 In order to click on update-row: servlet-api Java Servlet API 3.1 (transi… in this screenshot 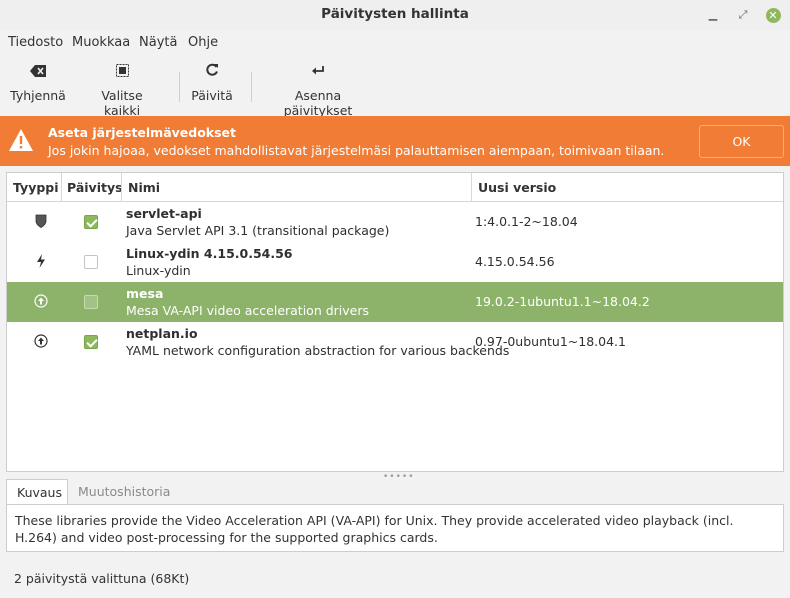, I will do `click(395, 222)`.